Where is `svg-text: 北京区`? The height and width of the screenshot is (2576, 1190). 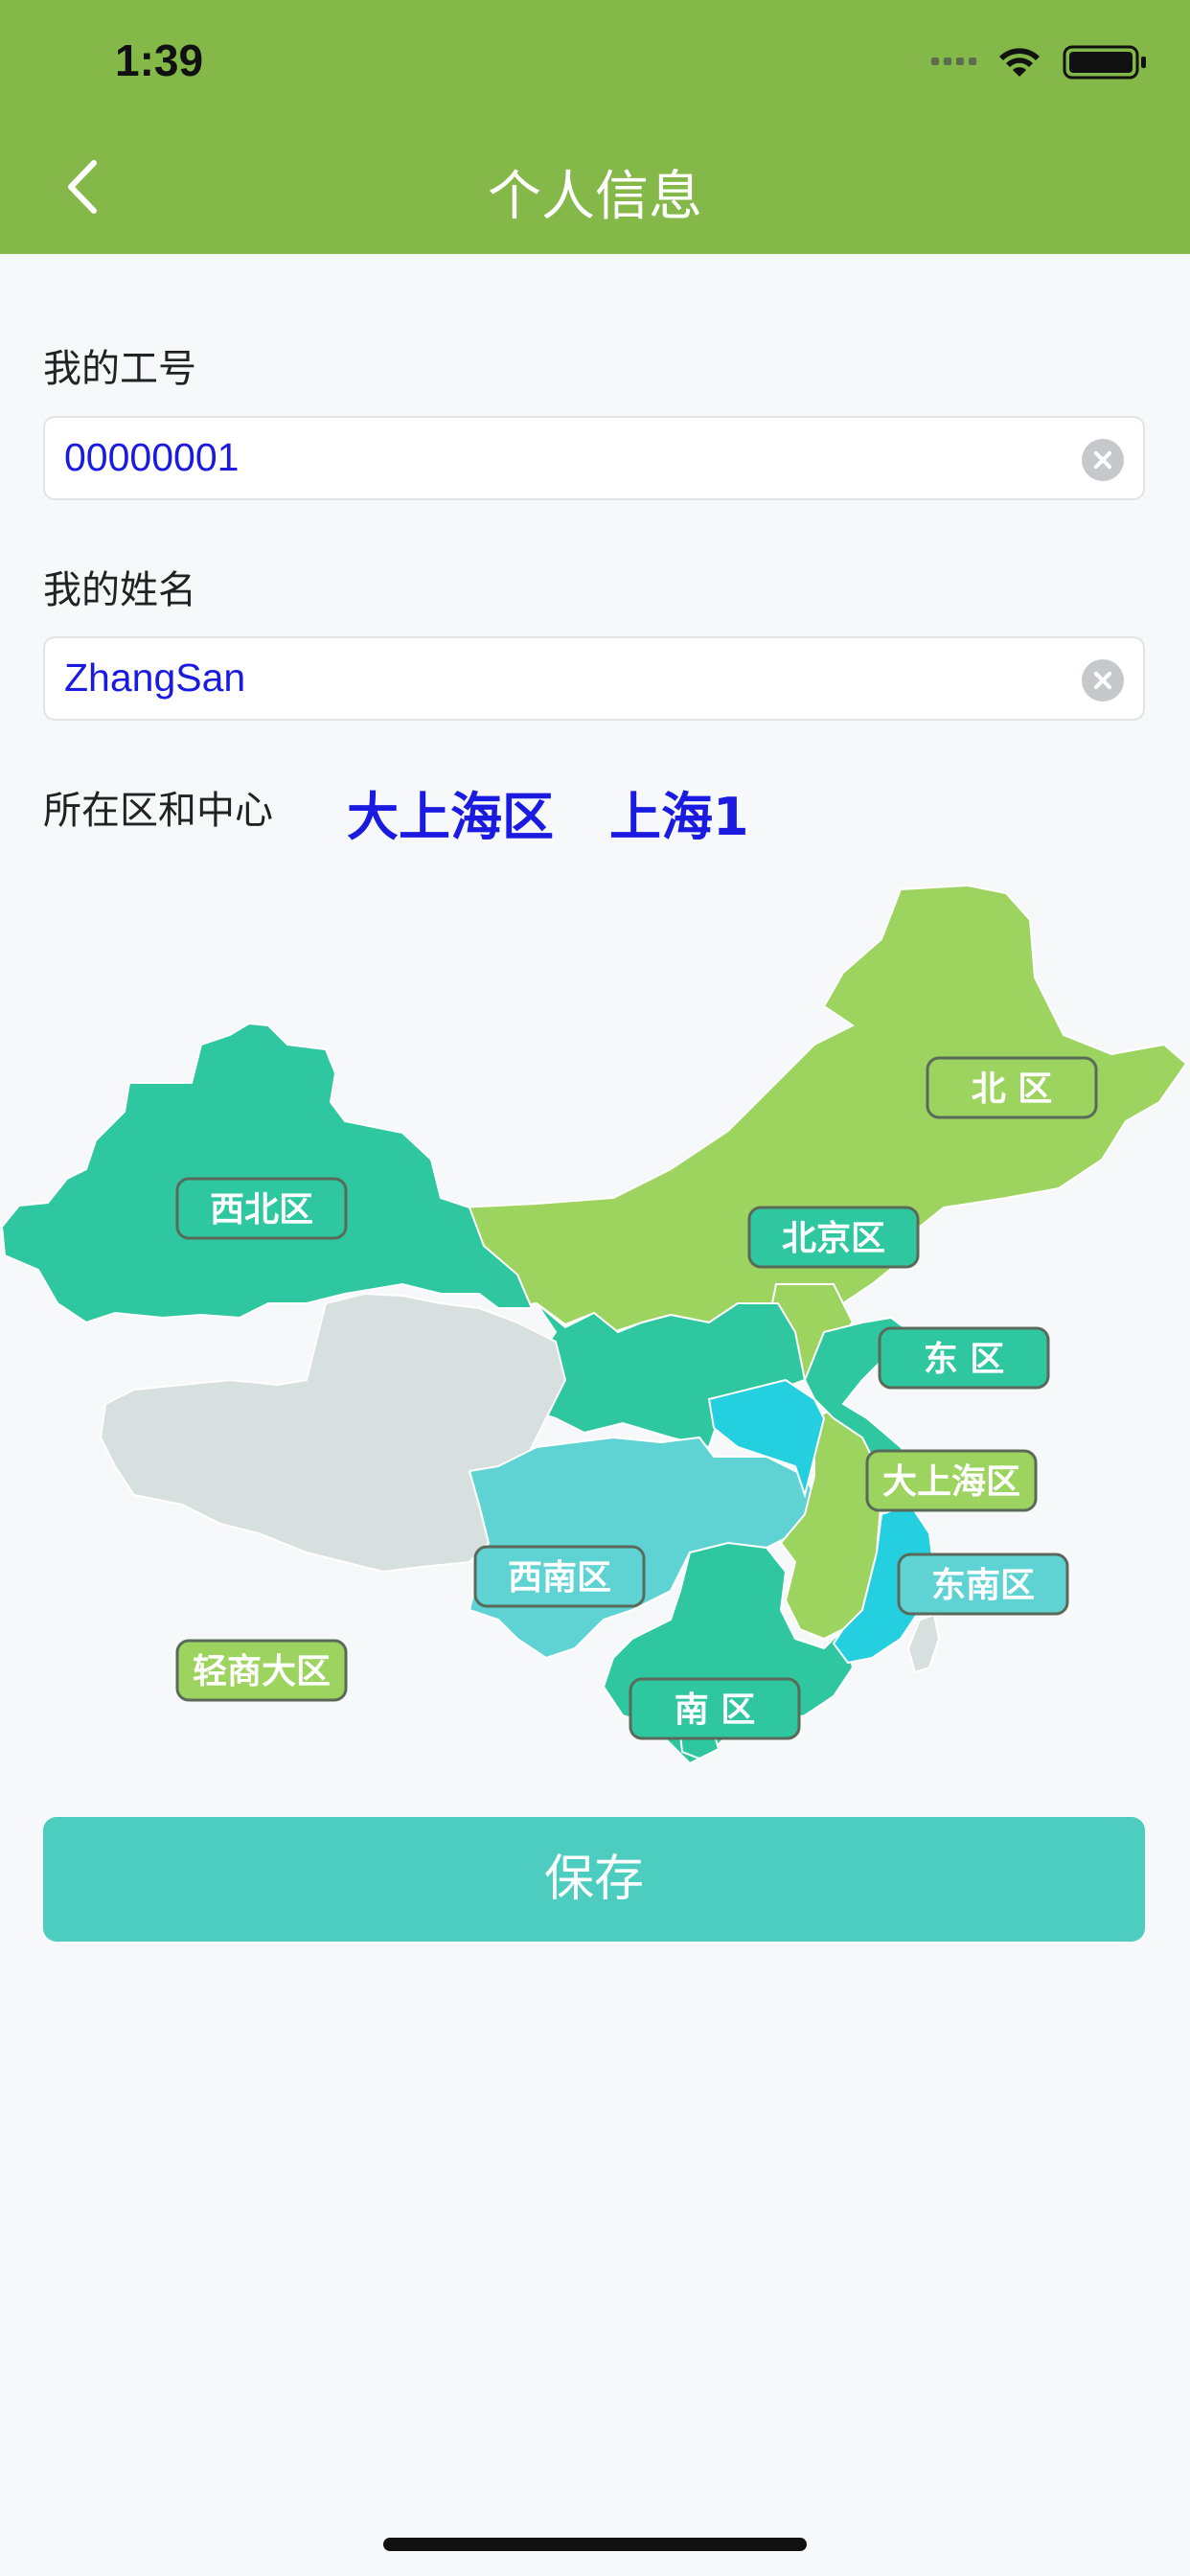 svg-text: 北京区 is located at coordinates (834, 1238).